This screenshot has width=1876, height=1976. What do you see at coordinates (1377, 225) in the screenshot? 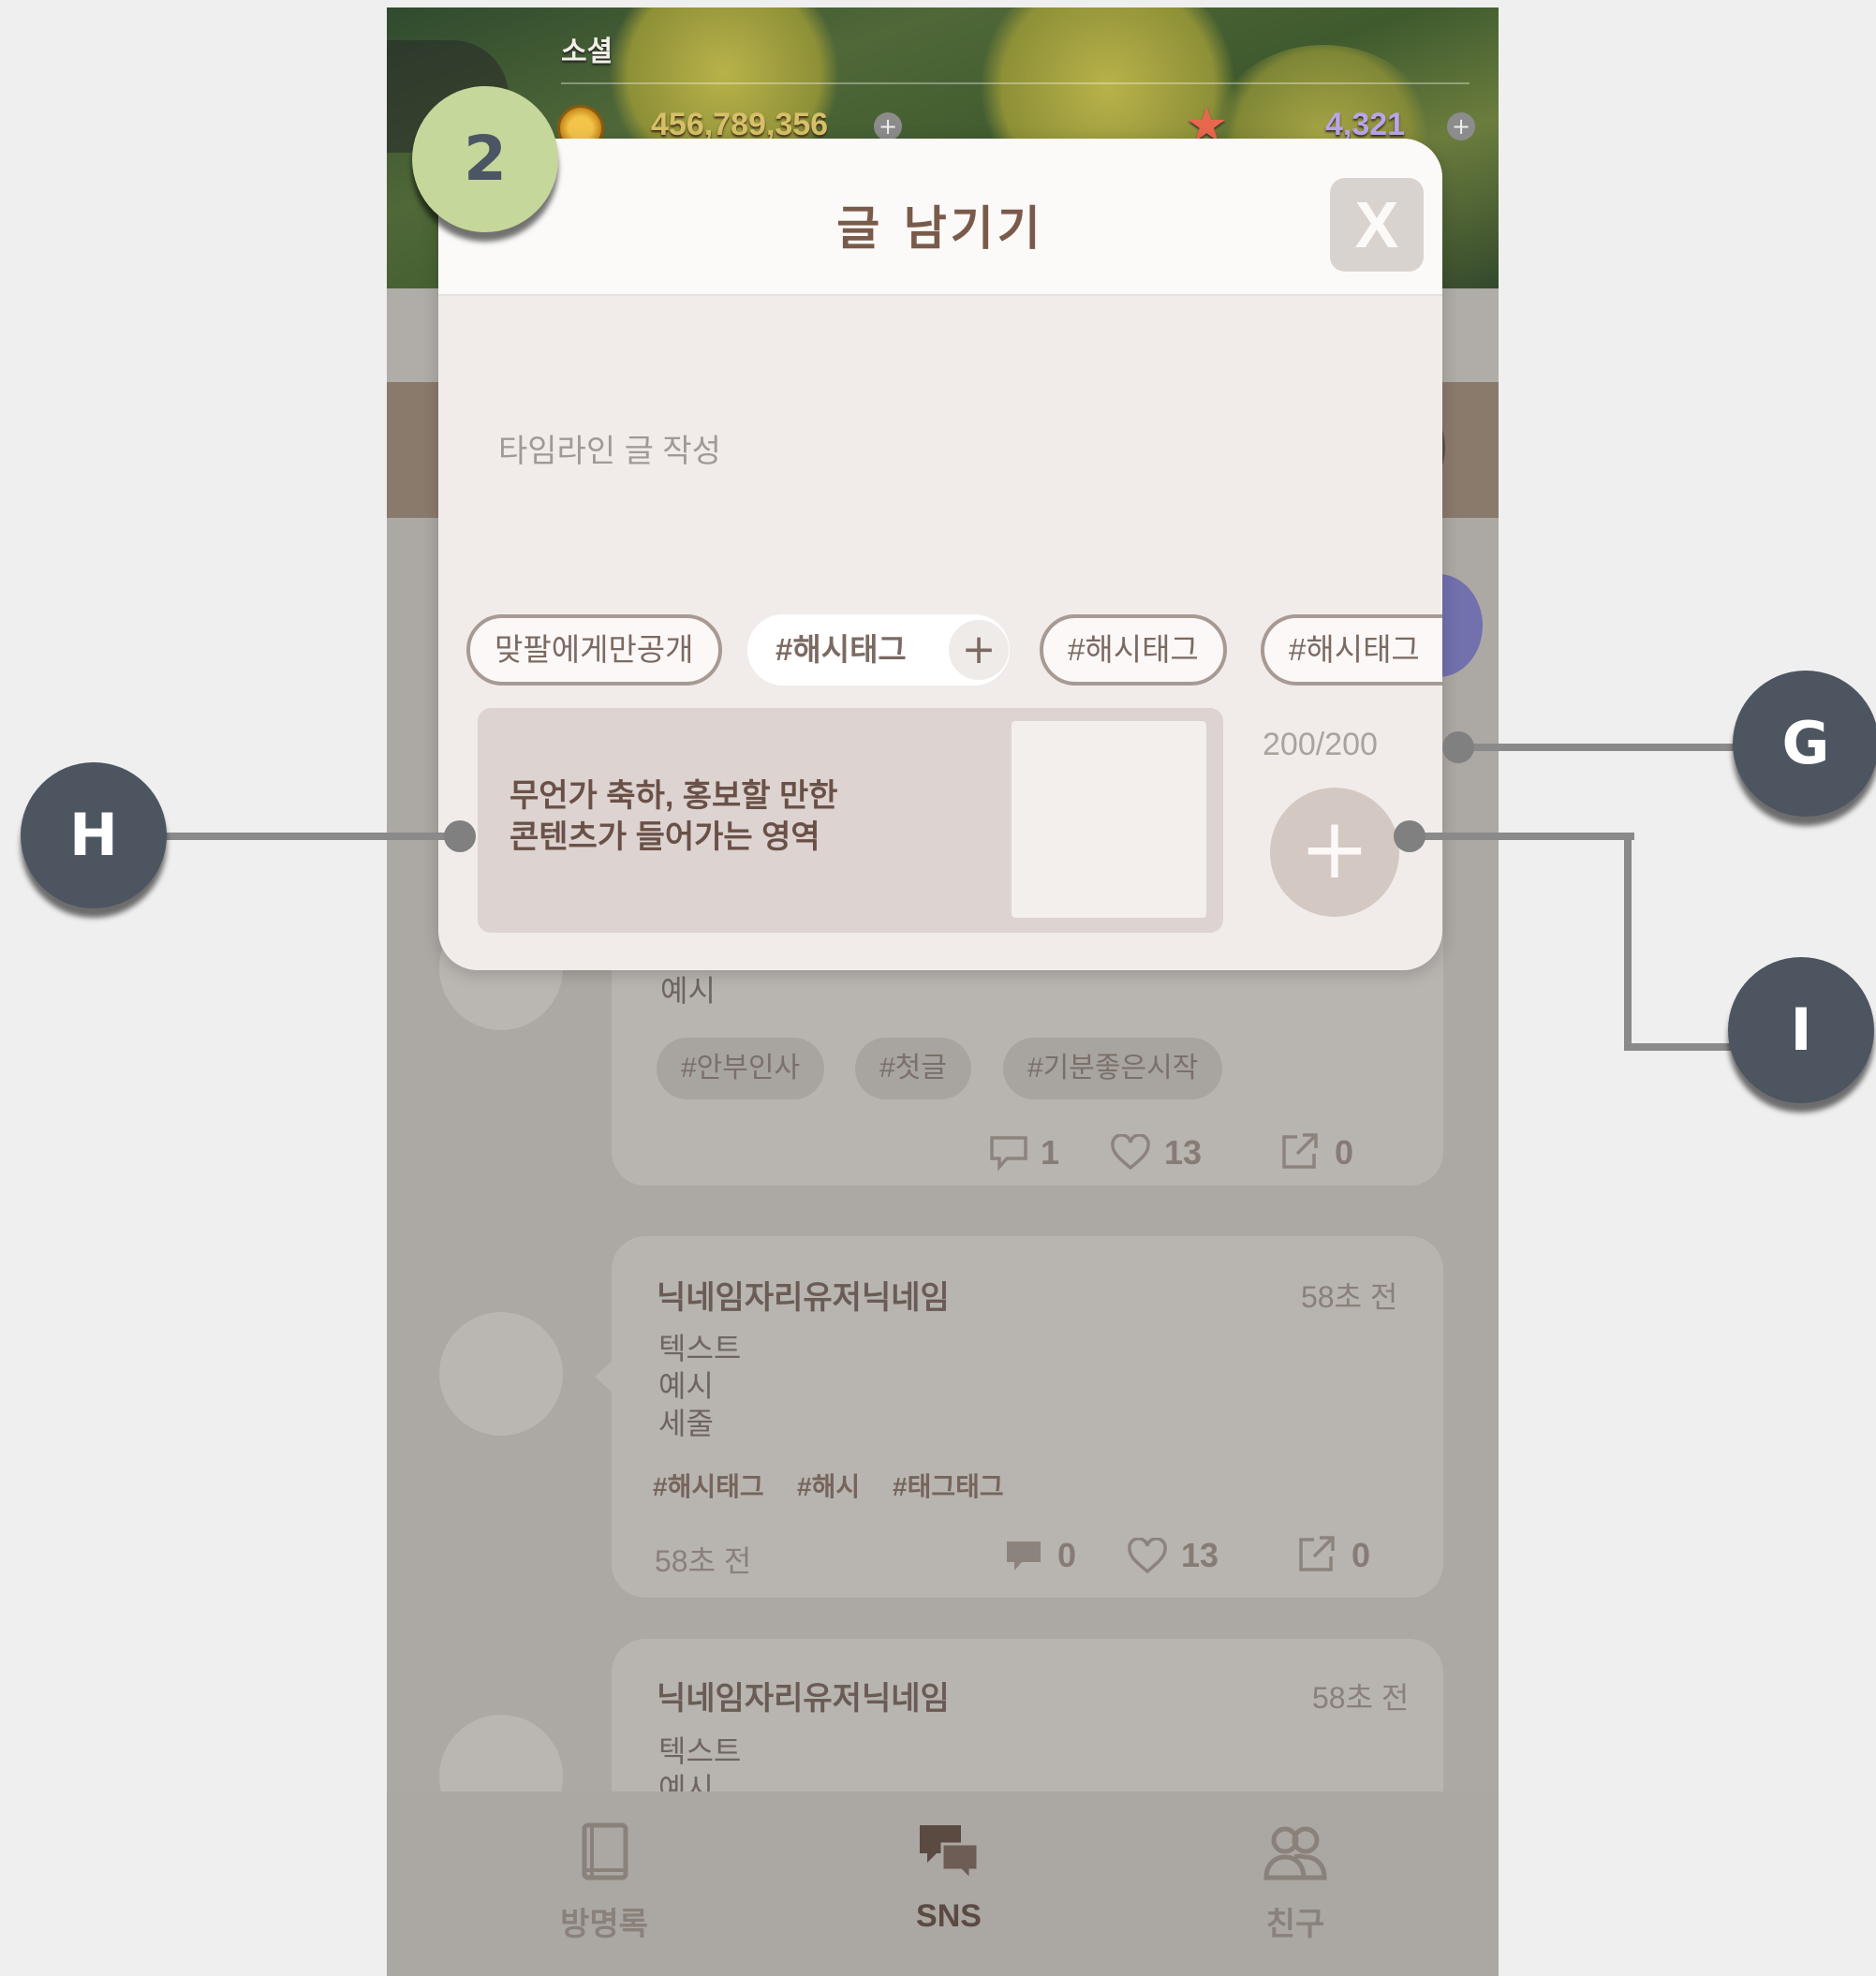
I see `close-button: X` at bounding box center [1377, 225].